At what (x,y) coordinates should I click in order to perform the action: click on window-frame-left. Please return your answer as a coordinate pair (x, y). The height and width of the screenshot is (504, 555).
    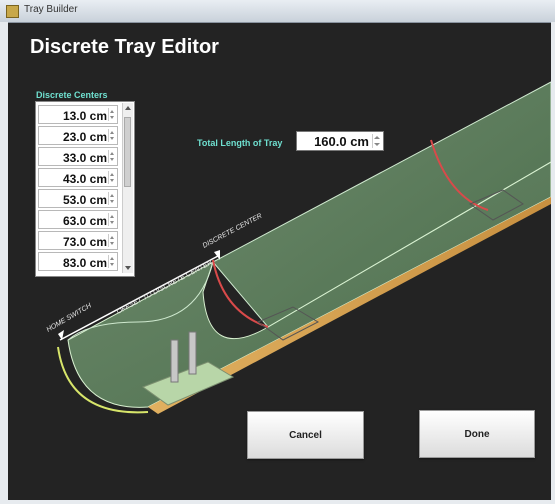
    Looking at the image, I should click on (4, 263).